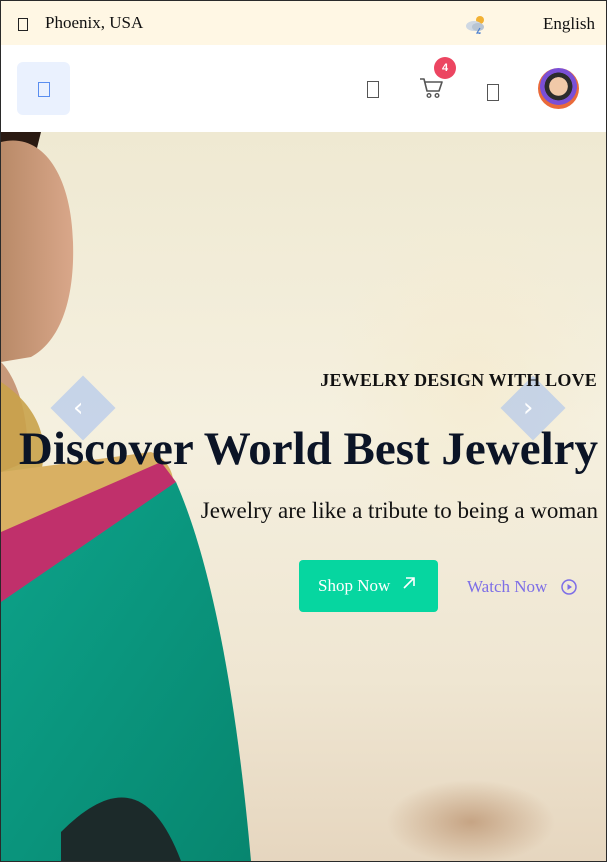  Describe the element at coordinates (94, 22) in the screenshot. I see `location-label: Phoenix, USA` at that location.